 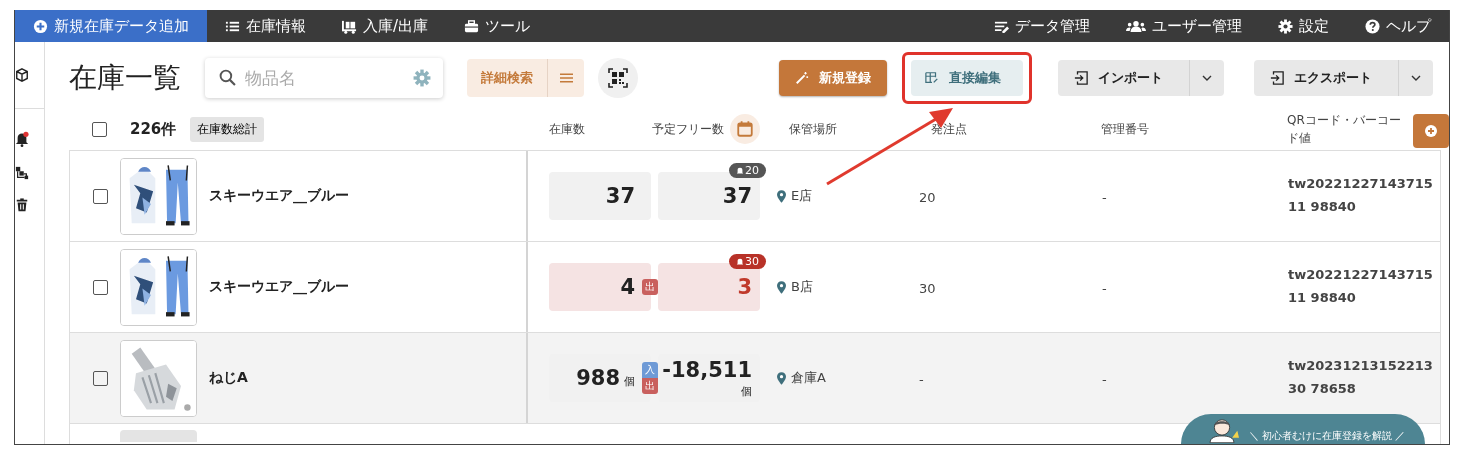 What do you see at coordinates (1361, 377) in the screenshot?
I see `code-value: tw2023121315221330 78658` at bounding box center [1361, 377].